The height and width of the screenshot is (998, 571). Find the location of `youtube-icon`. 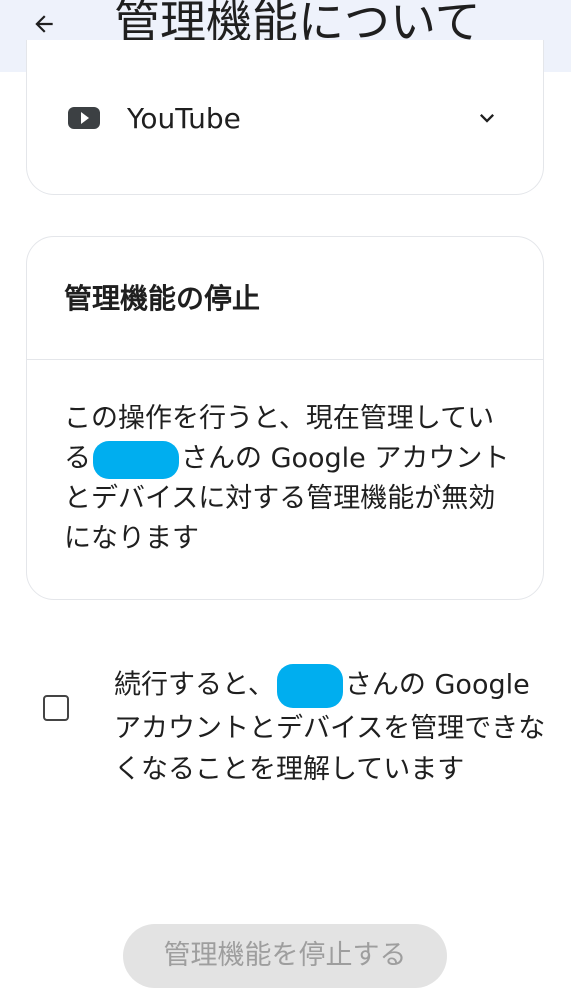

youtube-icon is located at coordinates (84, 118).